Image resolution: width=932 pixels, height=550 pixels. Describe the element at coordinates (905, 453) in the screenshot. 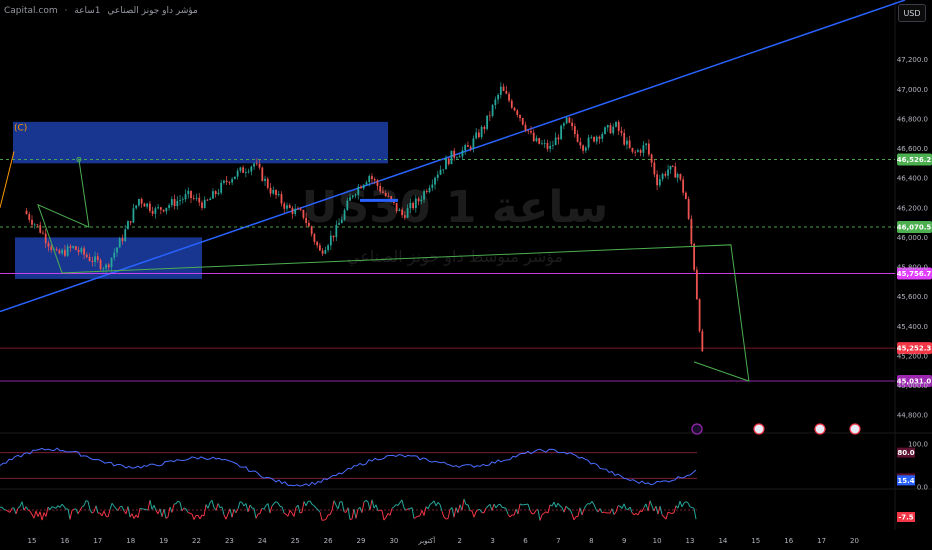

I see `stochastic-band-label: 80.0` at that location.